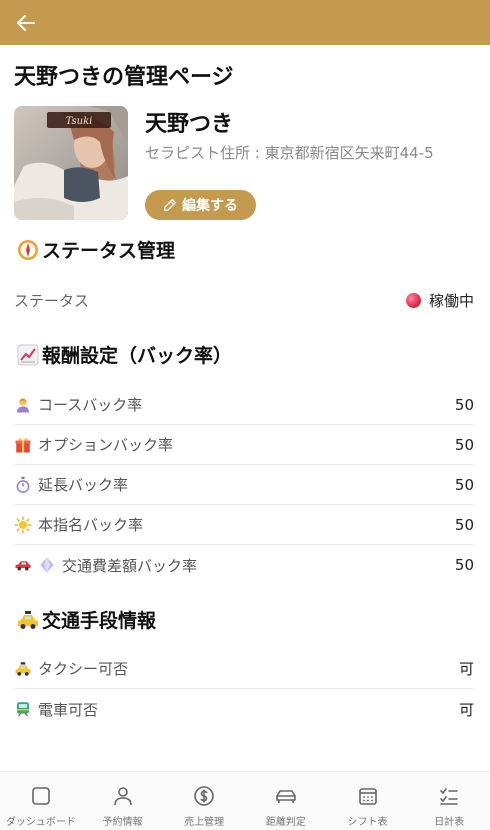  Describe the element at coordinates (52, 300) in the screenshot. I see `status-label: ステータス` at that location.